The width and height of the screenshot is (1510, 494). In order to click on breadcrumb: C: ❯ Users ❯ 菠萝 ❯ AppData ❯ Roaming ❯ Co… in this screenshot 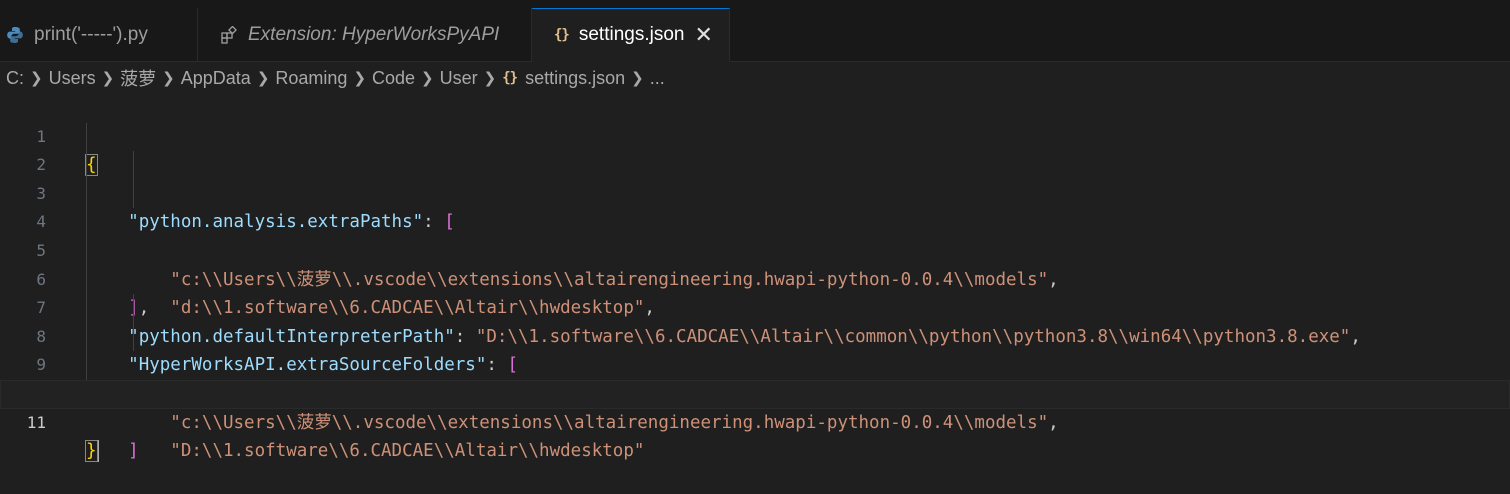, I will do `click(755, 78)`.